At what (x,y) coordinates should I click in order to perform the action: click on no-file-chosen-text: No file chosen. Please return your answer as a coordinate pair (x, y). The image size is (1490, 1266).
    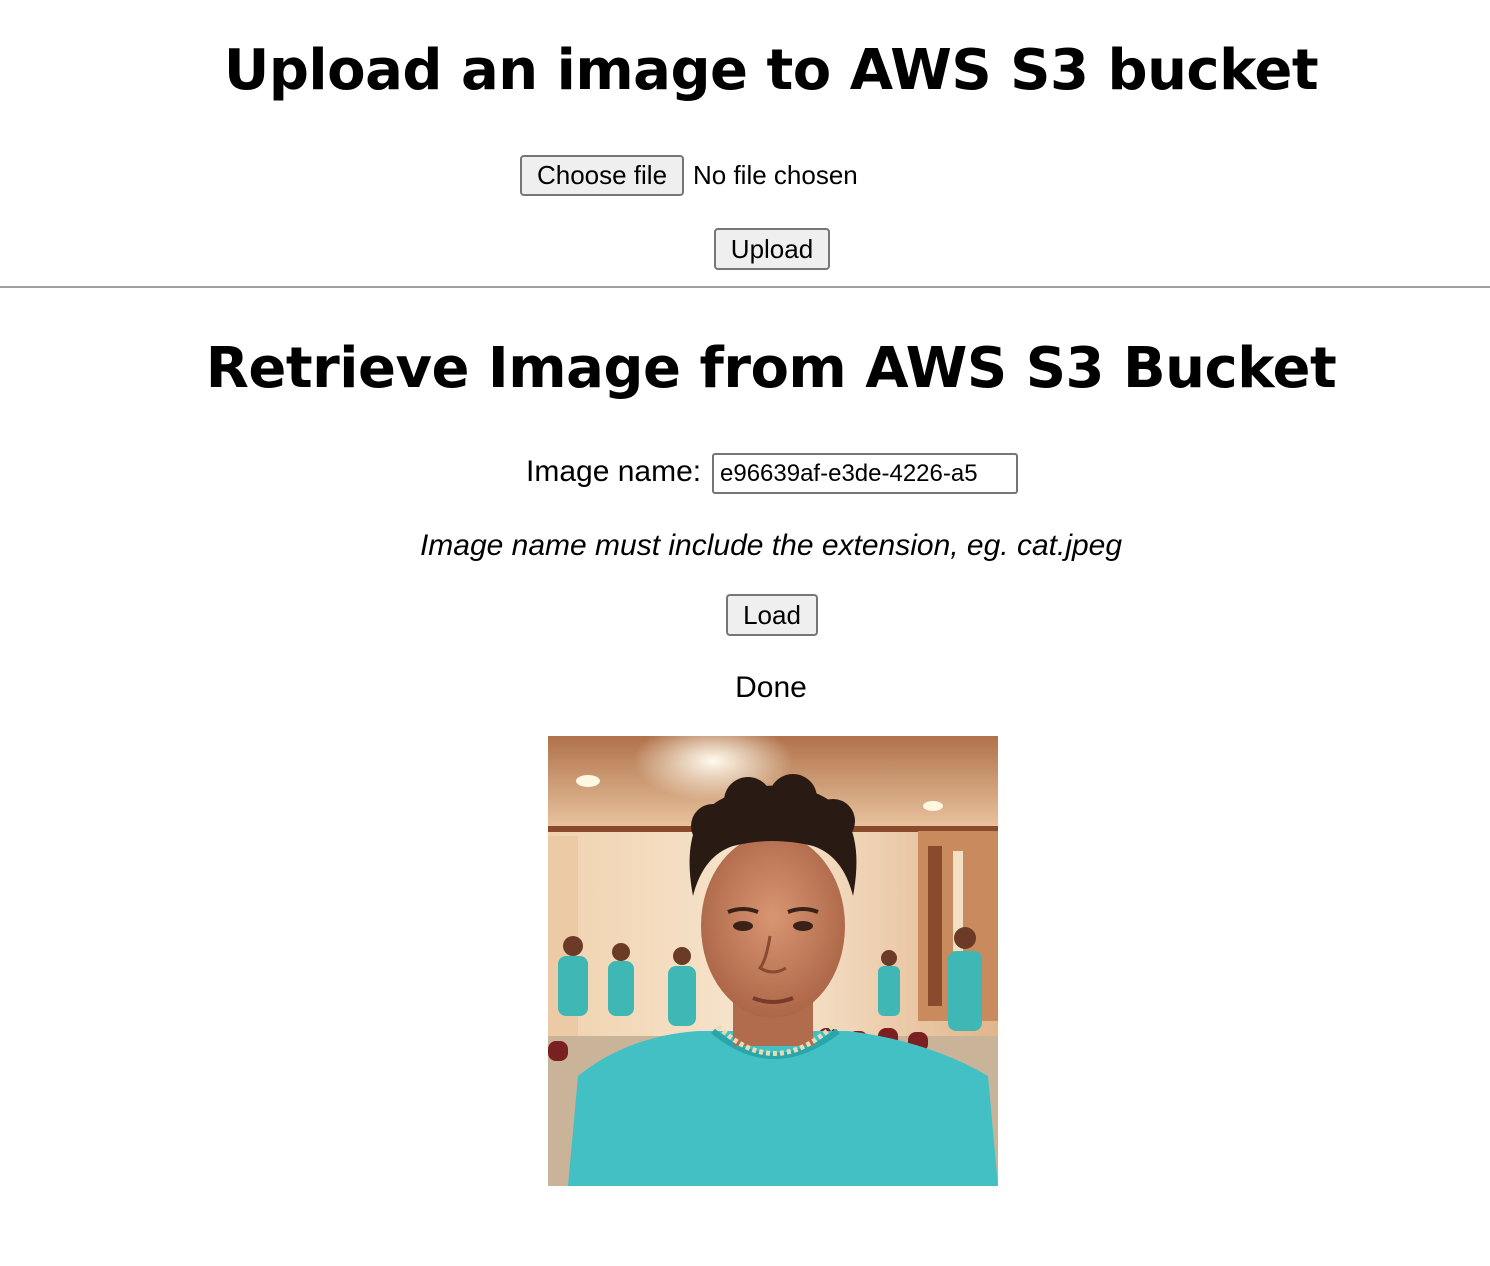
    Looking at the image, I should click on (775, 175).